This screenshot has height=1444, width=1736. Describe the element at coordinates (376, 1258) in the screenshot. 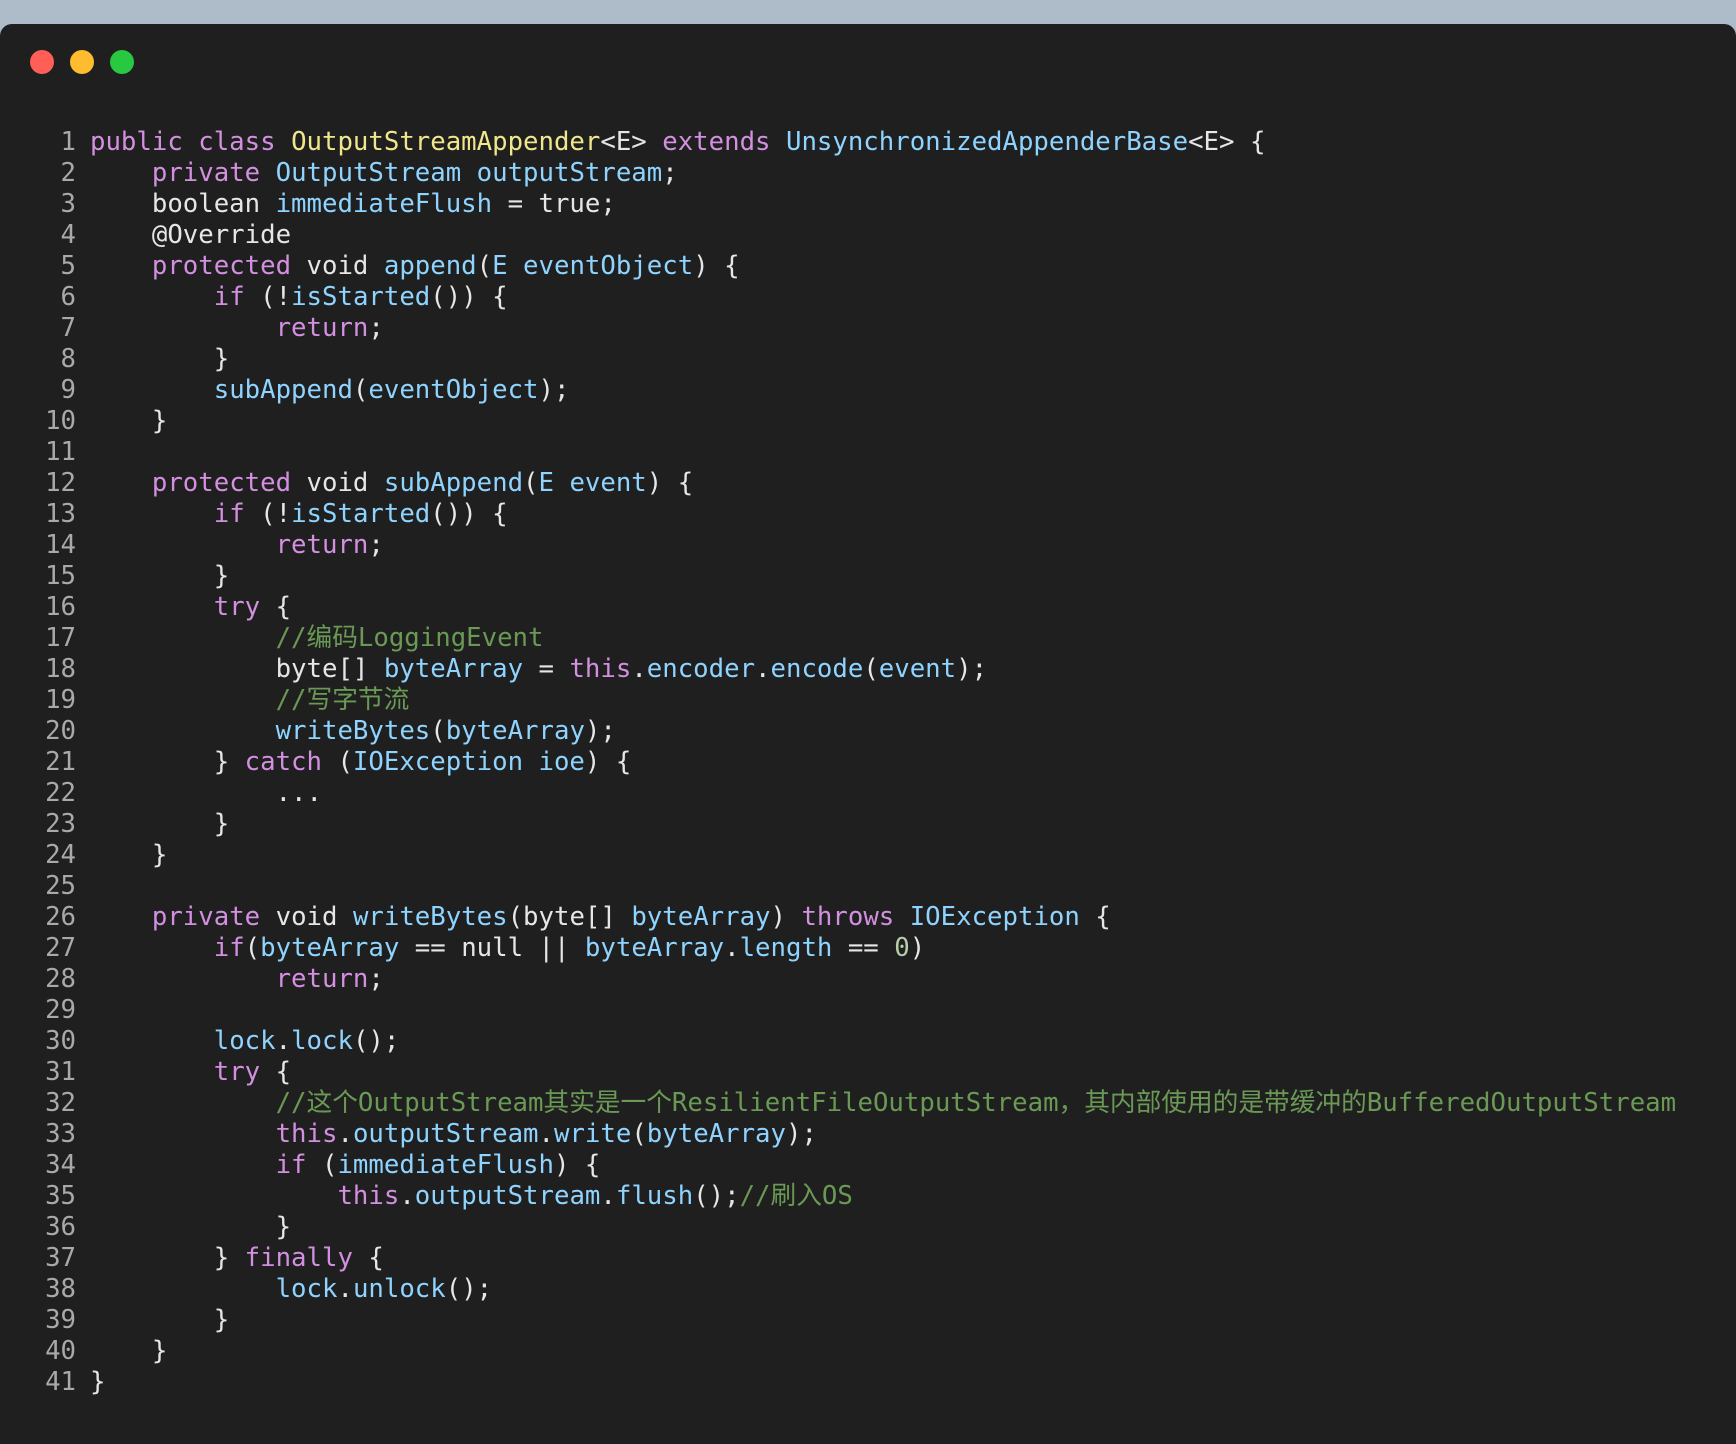

I see `code-token: {` at that location.